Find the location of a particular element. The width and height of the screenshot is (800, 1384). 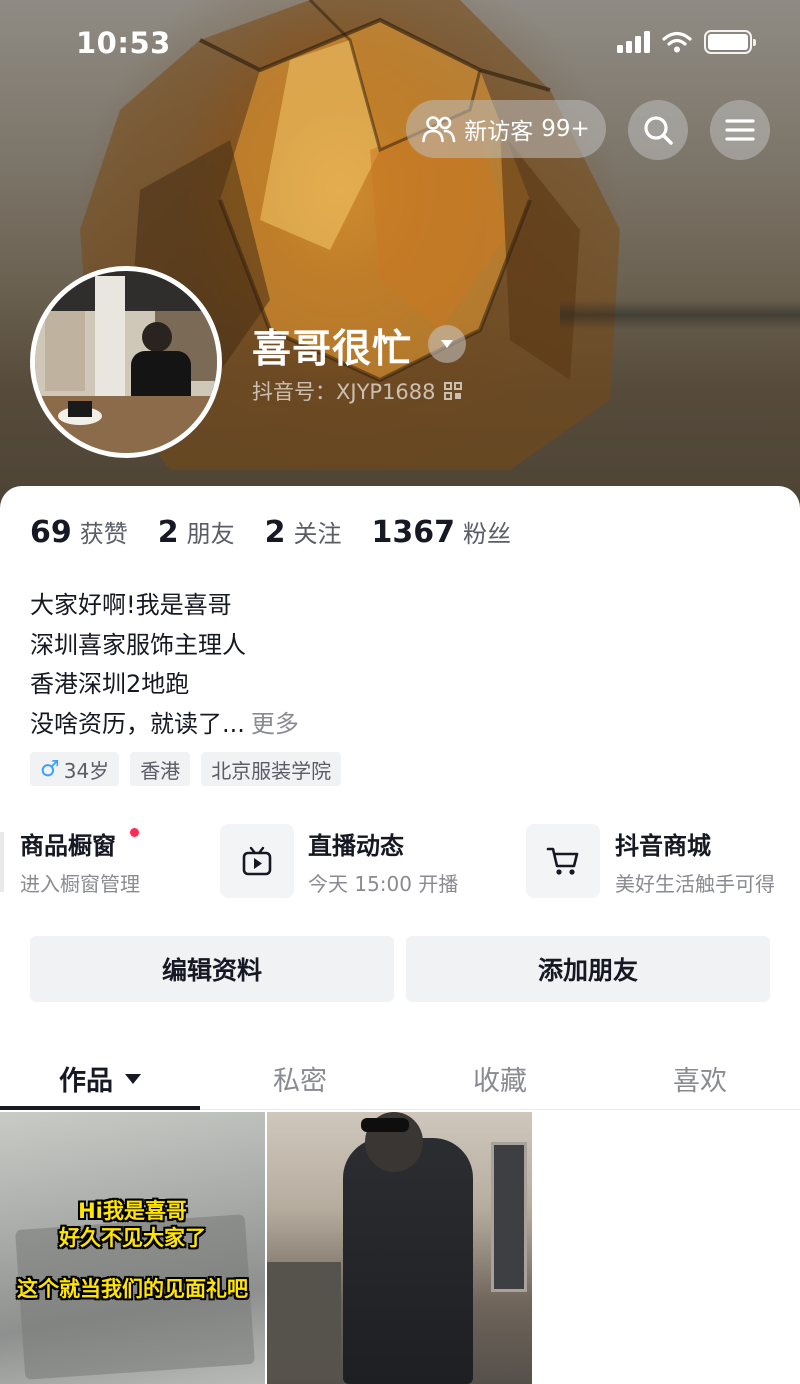

shopping-cart-icon is located at coordinates (562, 861).